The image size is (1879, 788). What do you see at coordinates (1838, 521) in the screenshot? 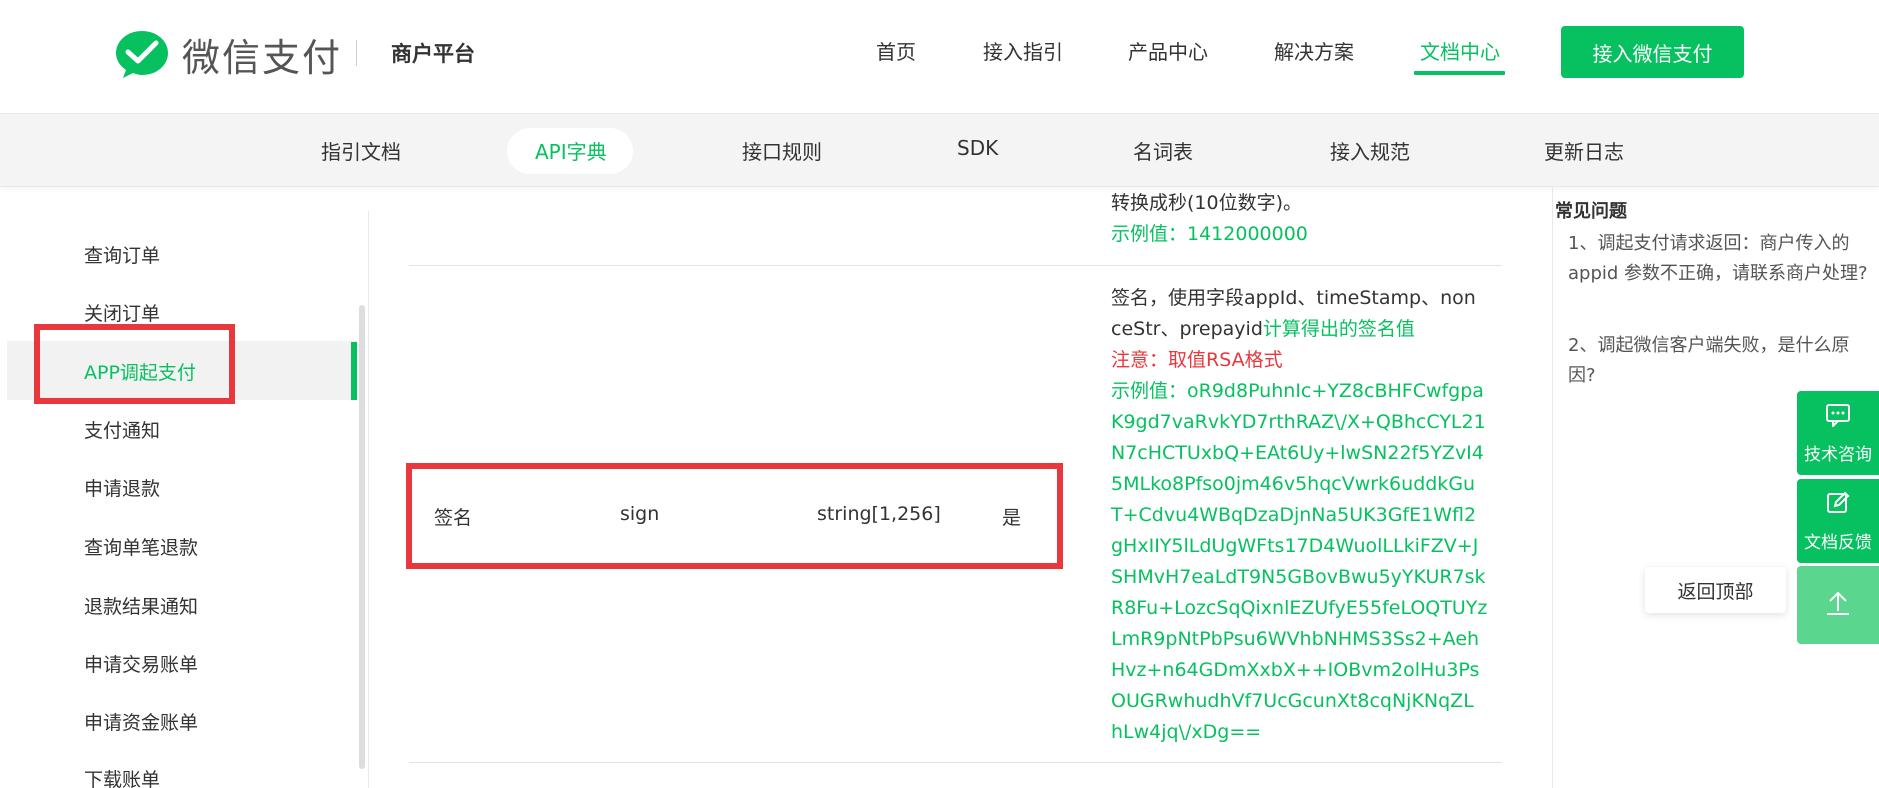
I see `doc-feedback-button: 文档反馈` at bounding box center [1838, 521].